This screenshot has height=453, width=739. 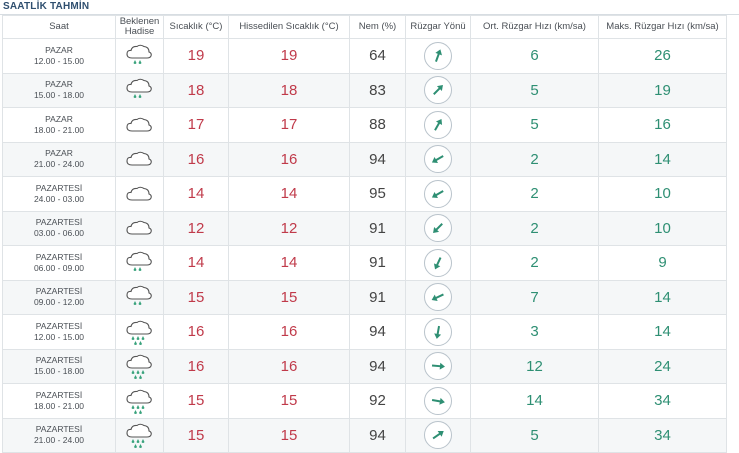 What do you see at coordinates (534, 27) in the screenshot?
I see `col-header-ort-ruzgar: Ort. Rüzgar Hızı (km/sa)` at bounding box center [534, 27].